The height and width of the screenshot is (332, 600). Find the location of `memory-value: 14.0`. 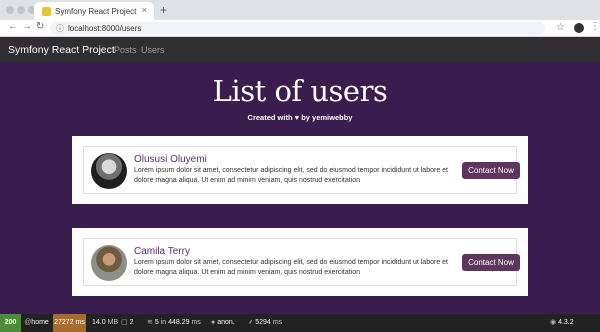

memory-value: 14.0 is located at coordinates (99, 322).